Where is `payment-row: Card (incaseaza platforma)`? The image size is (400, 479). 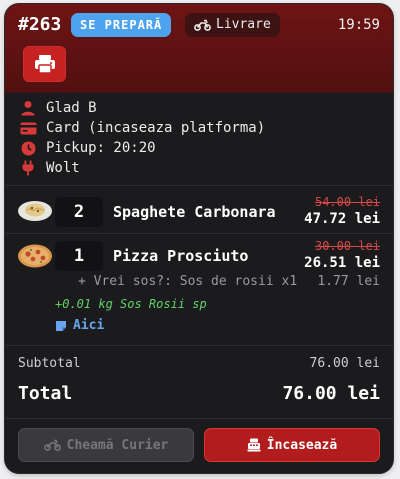
payment-row: Card (incaseaza platforma) is located at coordinates (141, 128).